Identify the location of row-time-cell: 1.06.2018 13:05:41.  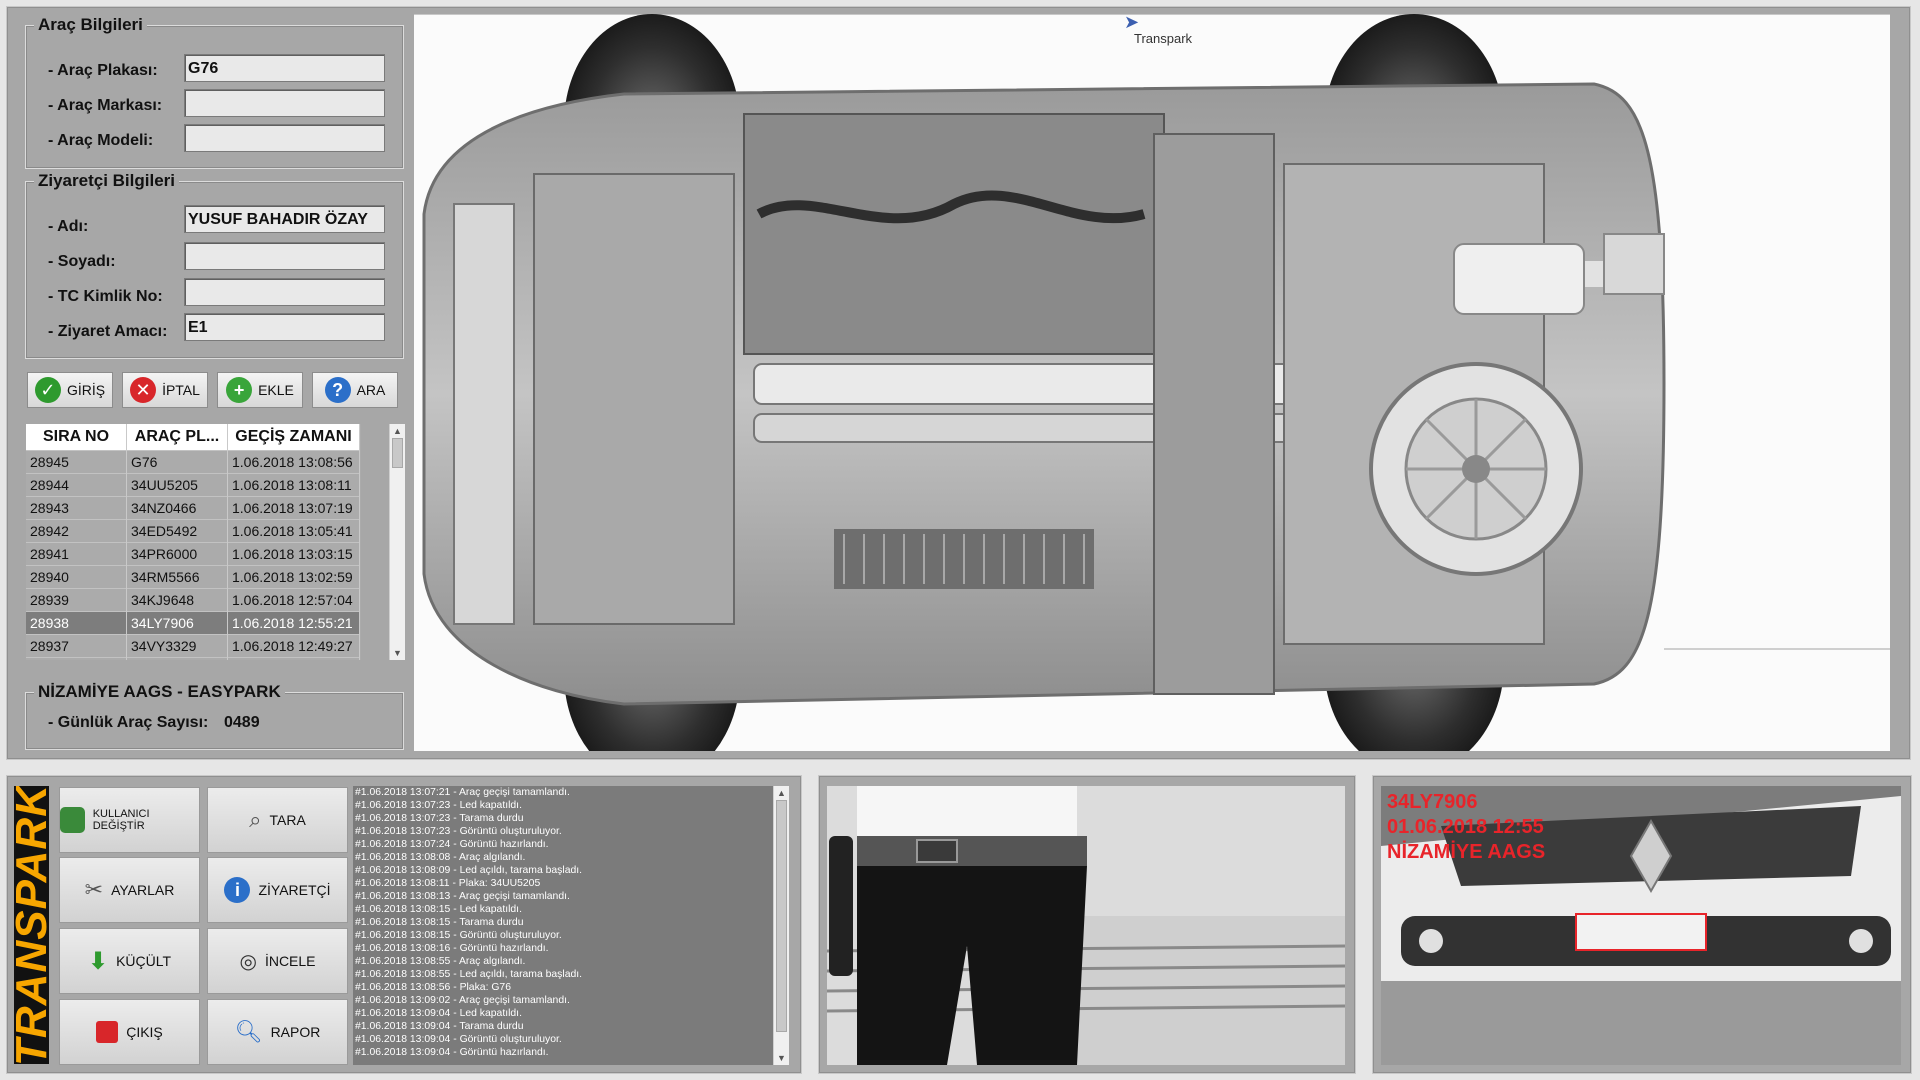
(293, 531).